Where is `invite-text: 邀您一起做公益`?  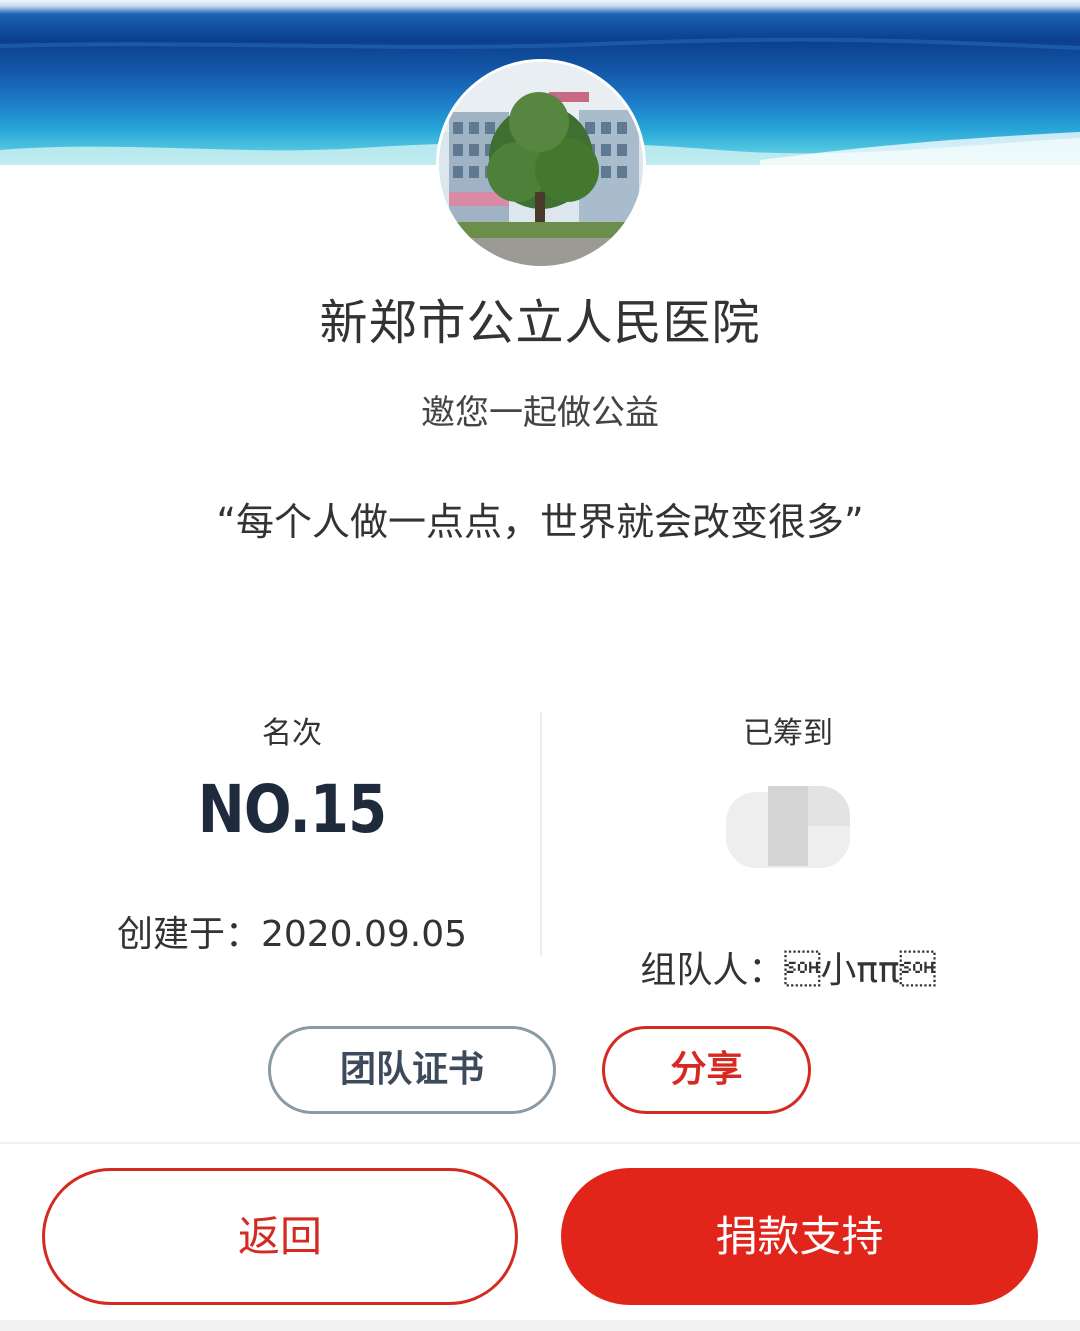 invite-text: 邀您一起做公益 is located at coordinates (540, 413).